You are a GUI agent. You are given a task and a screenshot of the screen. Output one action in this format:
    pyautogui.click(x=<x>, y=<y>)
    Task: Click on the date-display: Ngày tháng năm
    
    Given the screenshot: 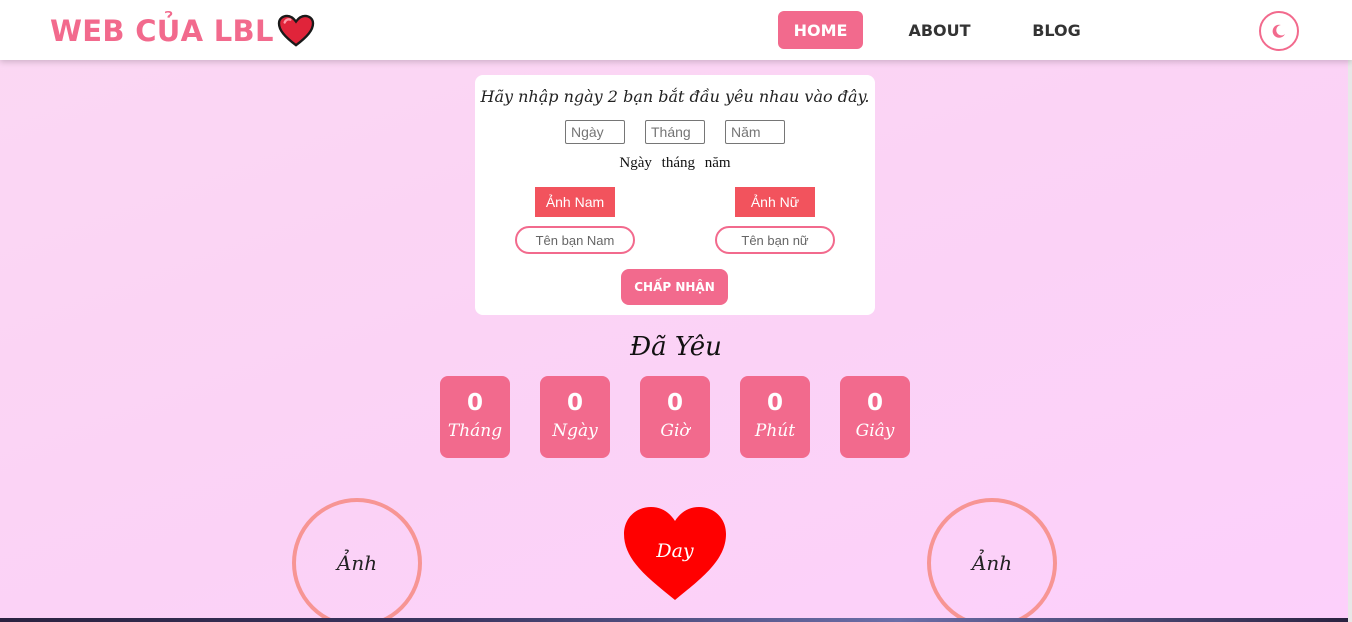 What is the action you would take?
    pyautogui.click(x=675, y=163)
    